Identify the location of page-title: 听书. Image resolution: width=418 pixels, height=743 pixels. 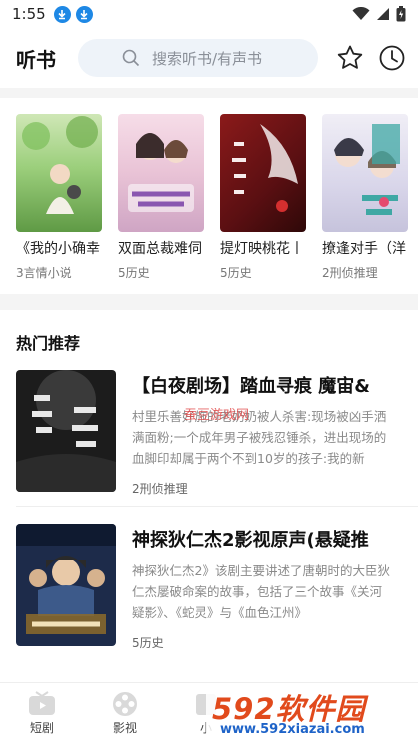
(36, 59).